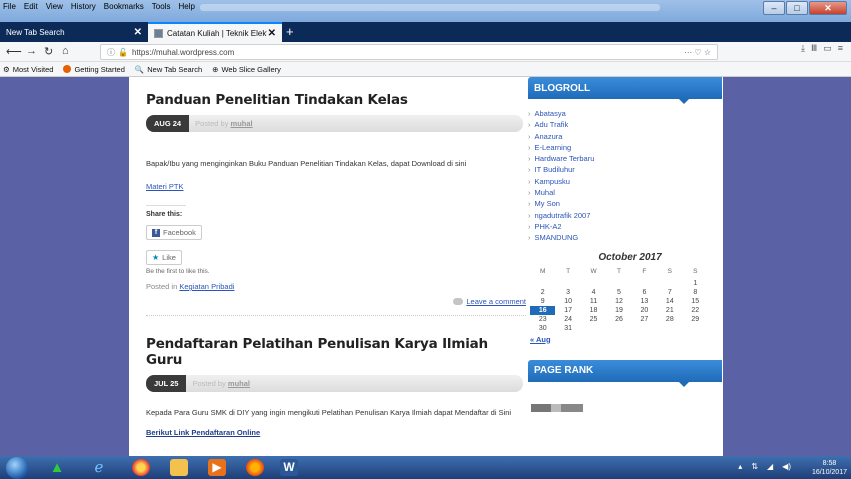 The height and width of the screenshot is (479, 851). Describe the element at coordinates (246, 69) in the screenshot. I see `bookmark-web-slice-gallery: ⊕ Web Slice Gallery` at that location.